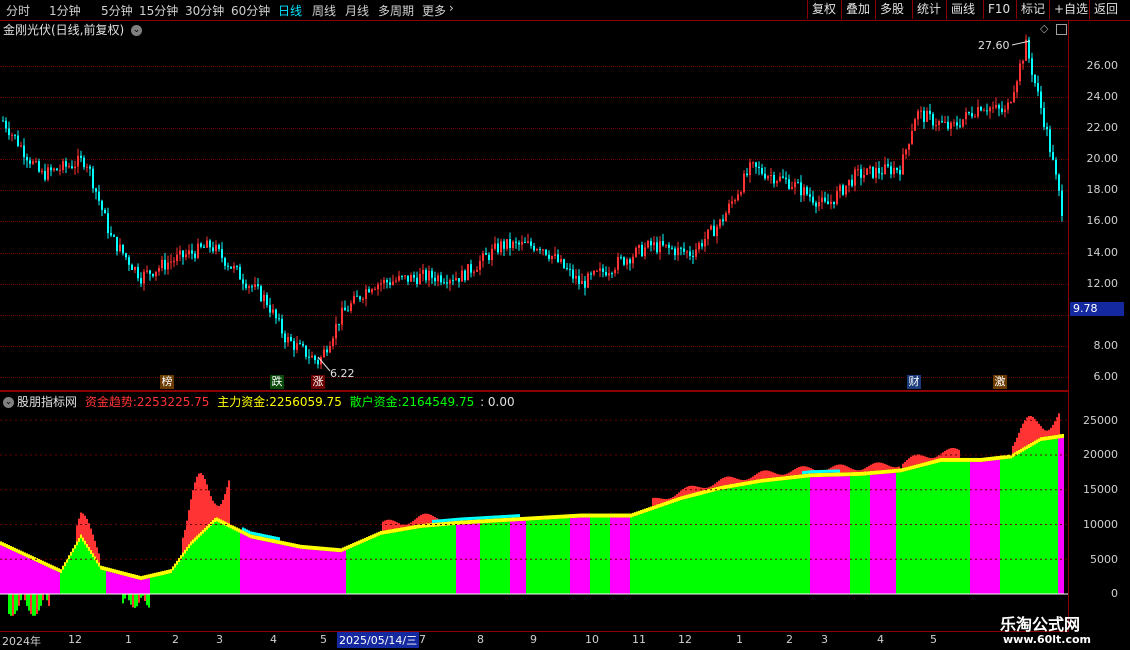 Image resolution: width=1130 pixels, height=650 pixels. I want to click on period-tab-daily: 日线, so click(290, 10).